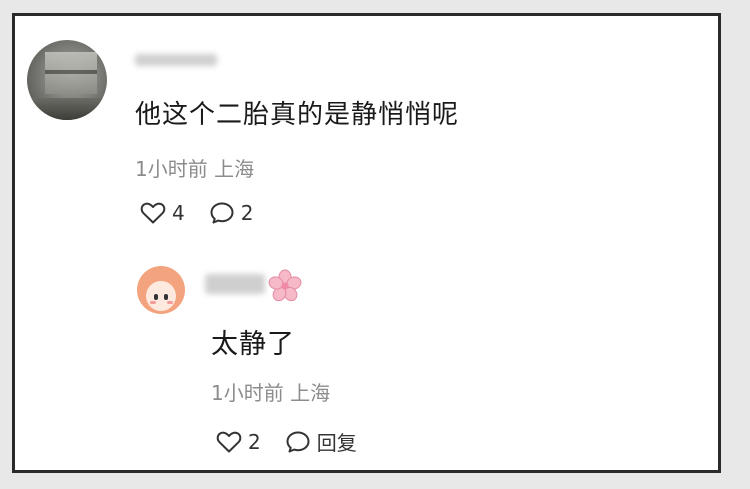 This screenshot has height=489, width=750. I want to click on like-count: 4, so click(178, 213).